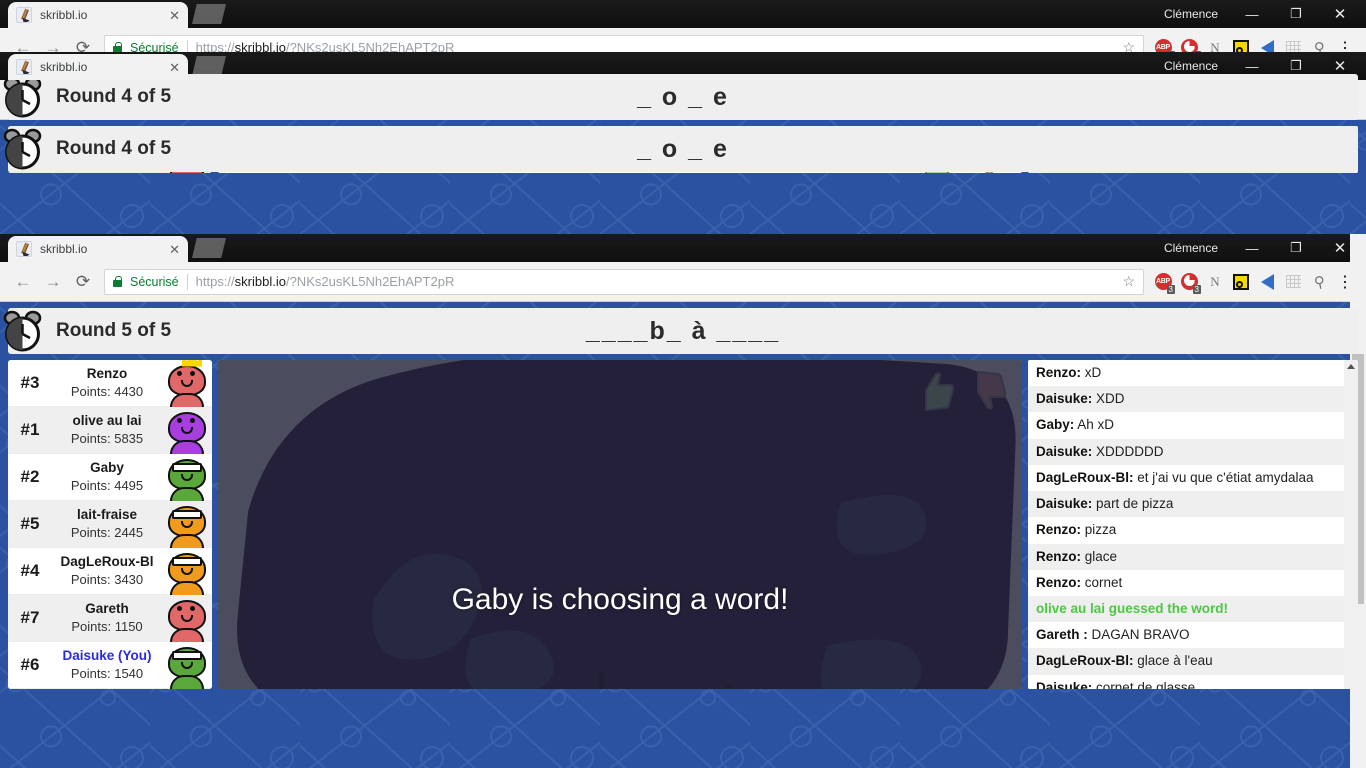  Describe the element at coordinates (107, 579) in the screenshot. I see `player-points: Points: 3430` at that location.